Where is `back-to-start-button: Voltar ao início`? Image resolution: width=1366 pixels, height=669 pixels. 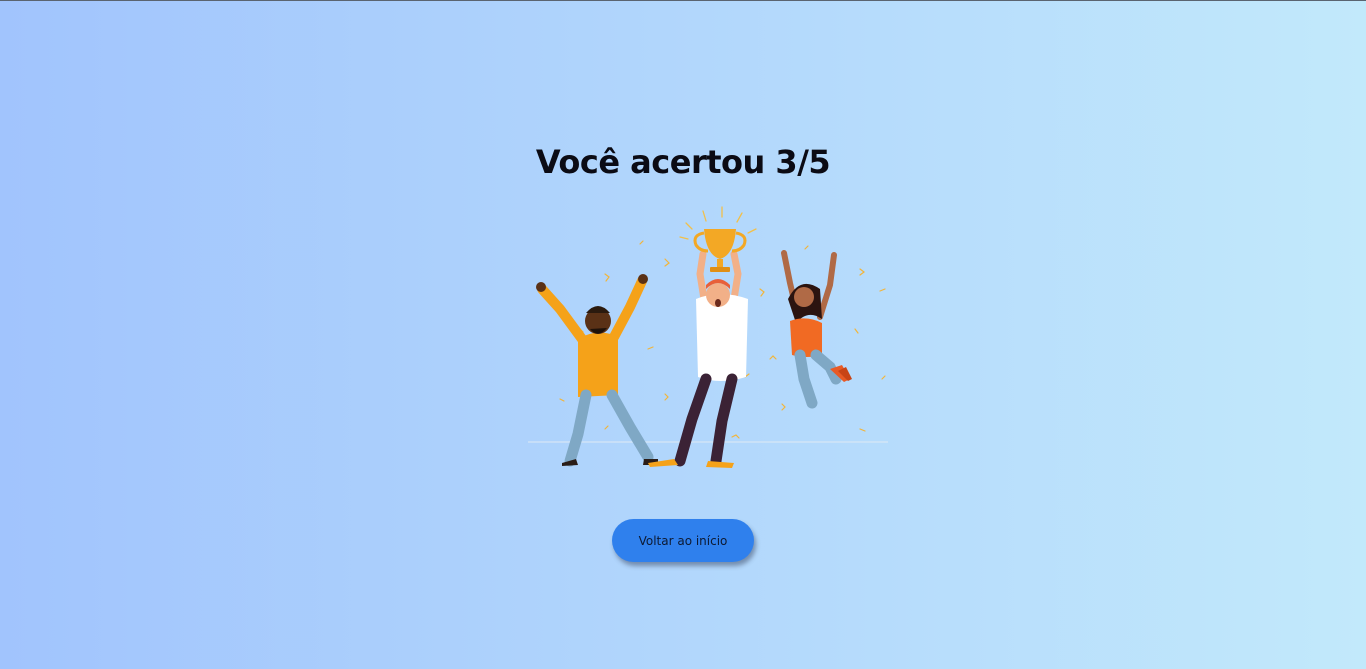
back-to-start-button: Voltar ao início is located at coordinates (683, 540).